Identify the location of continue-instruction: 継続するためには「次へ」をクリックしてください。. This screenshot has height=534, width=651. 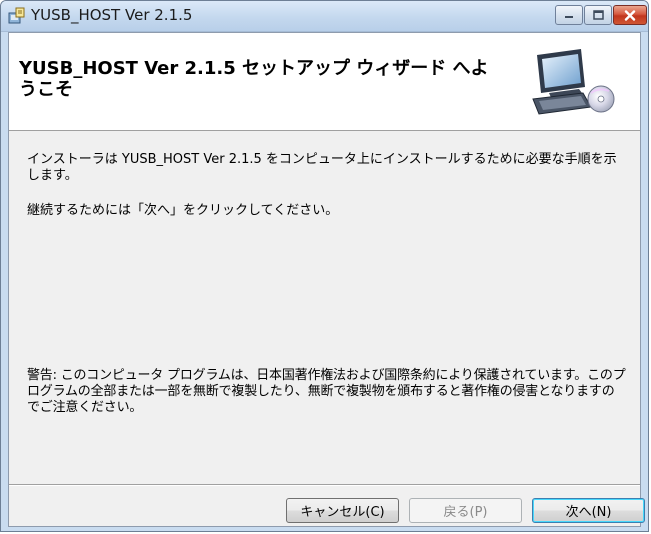
(183, 210).